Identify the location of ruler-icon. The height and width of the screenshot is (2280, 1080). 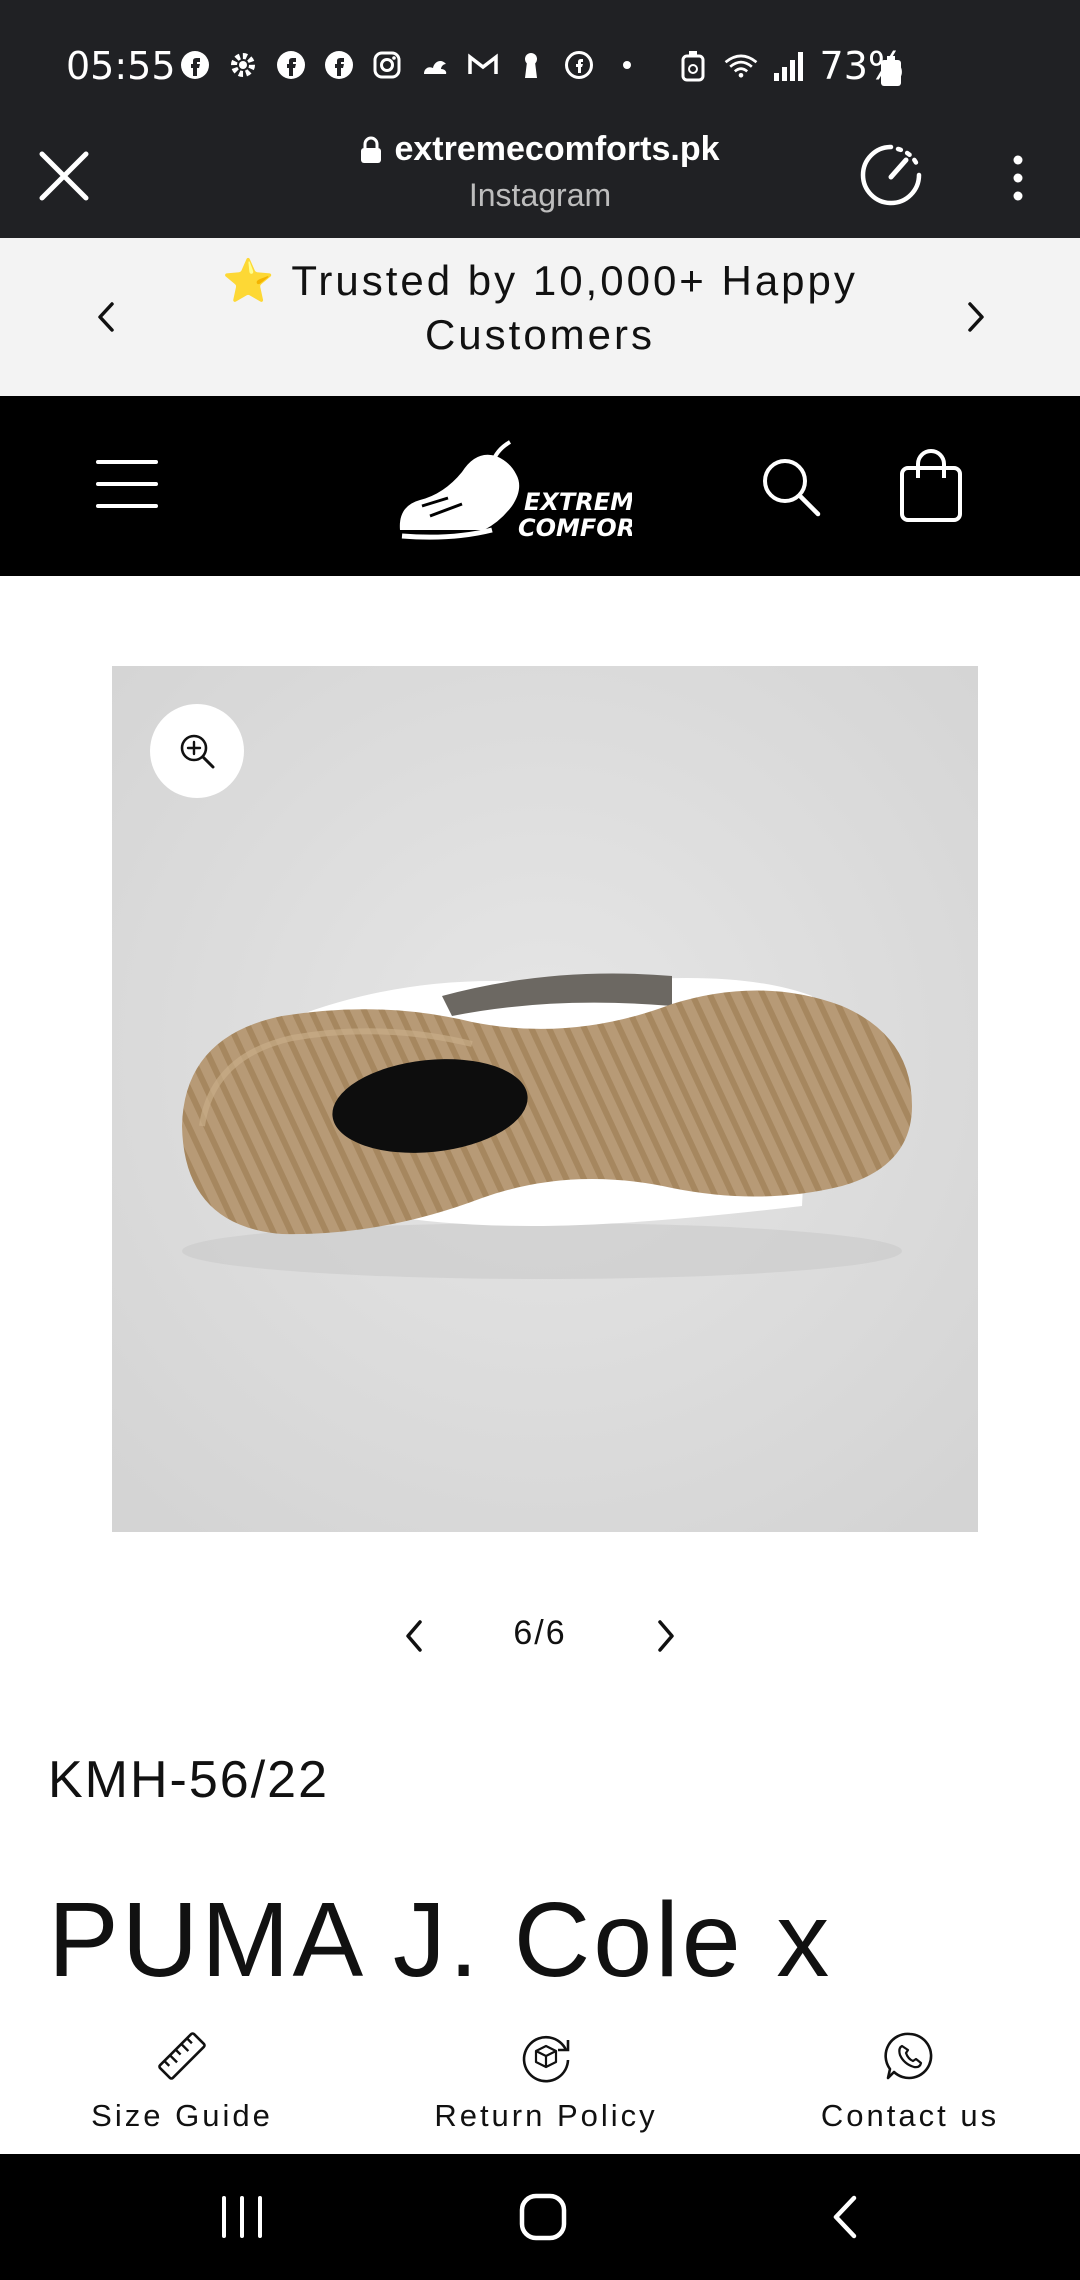
(182, 2056).